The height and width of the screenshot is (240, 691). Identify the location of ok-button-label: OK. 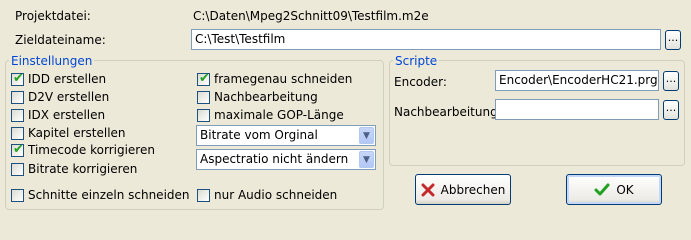
(625, 189).